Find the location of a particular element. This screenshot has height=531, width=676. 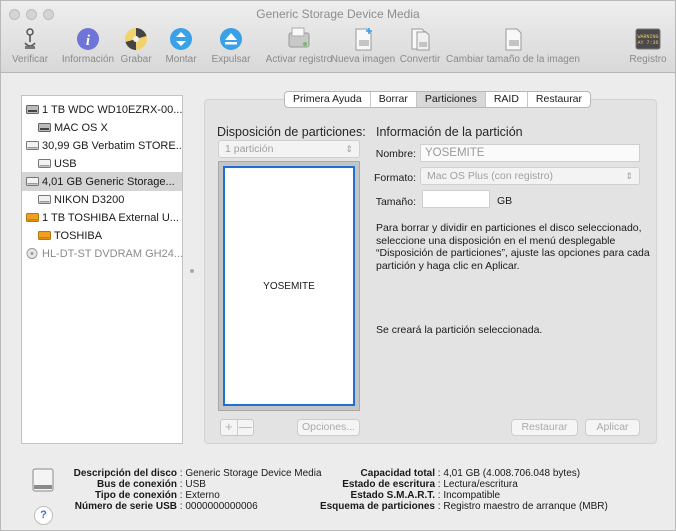

convert-icon is located at coordinates (420, 39).